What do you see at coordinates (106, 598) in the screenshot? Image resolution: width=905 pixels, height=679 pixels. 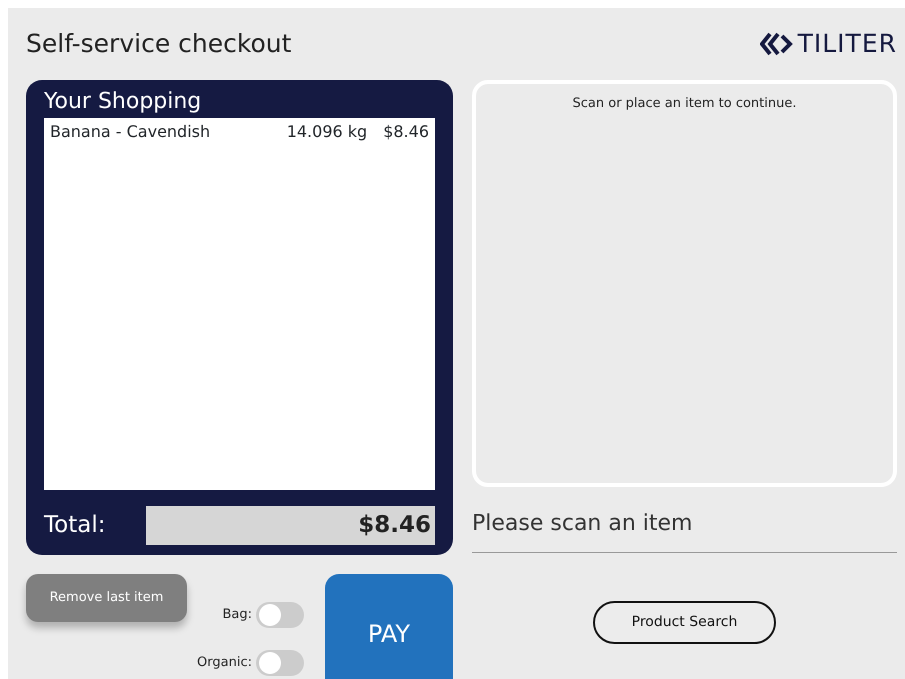 I see `remove-last-item-button: Remove last item` at bounding box center [106, 598].